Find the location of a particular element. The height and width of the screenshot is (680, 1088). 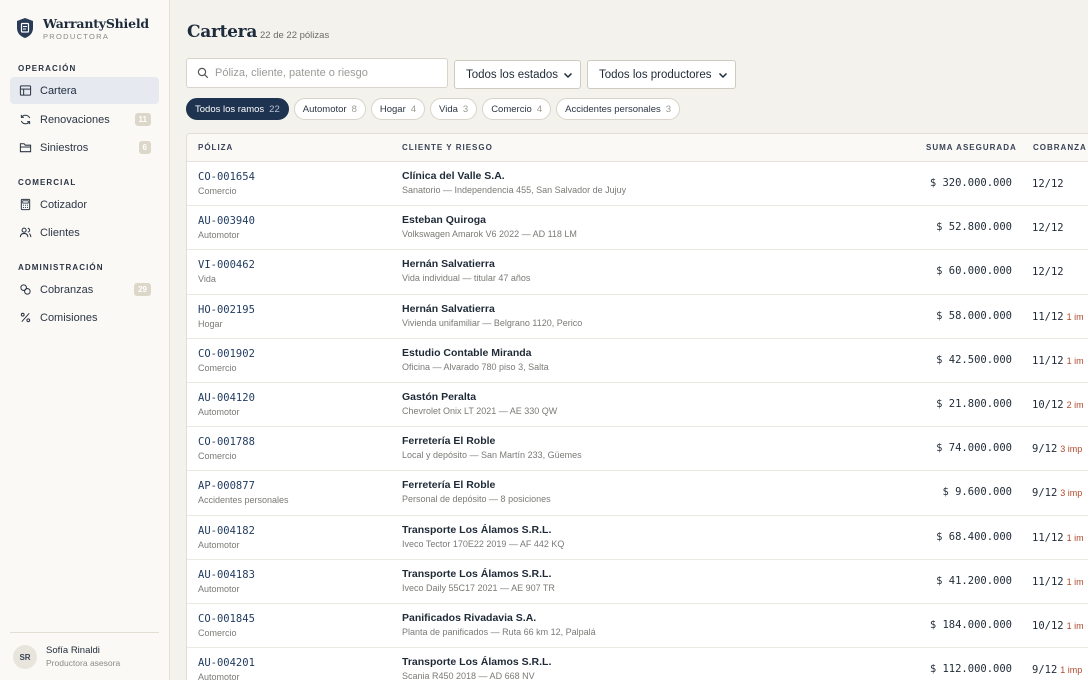

policy-ramo: Comercio is located at coordinates (217, 456).